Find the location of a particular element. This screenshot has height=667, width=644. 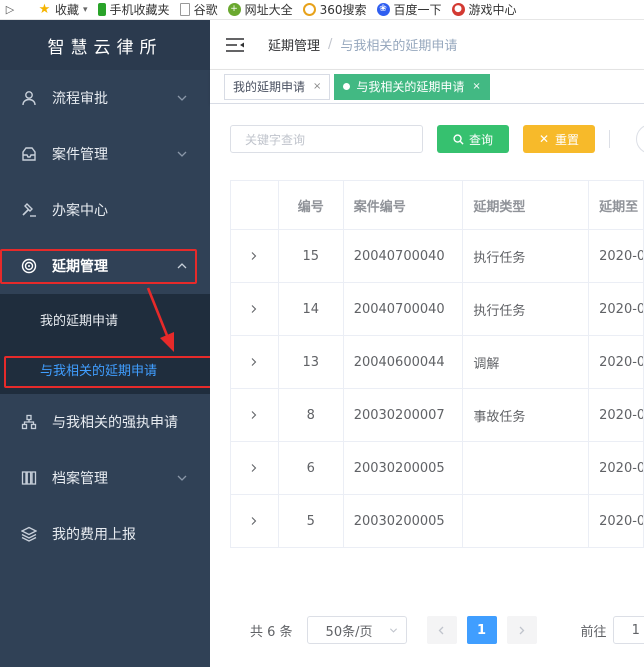

tab-my-extension: 我的延期申请 × is located at coordinates (277, 86).